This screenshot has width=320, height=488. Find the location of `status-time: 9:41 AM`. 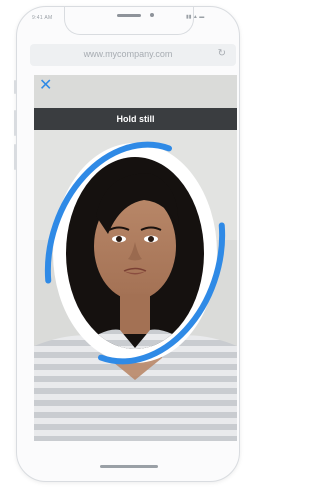

status-time: 9:41 AM is located at coordinates (42, 18).